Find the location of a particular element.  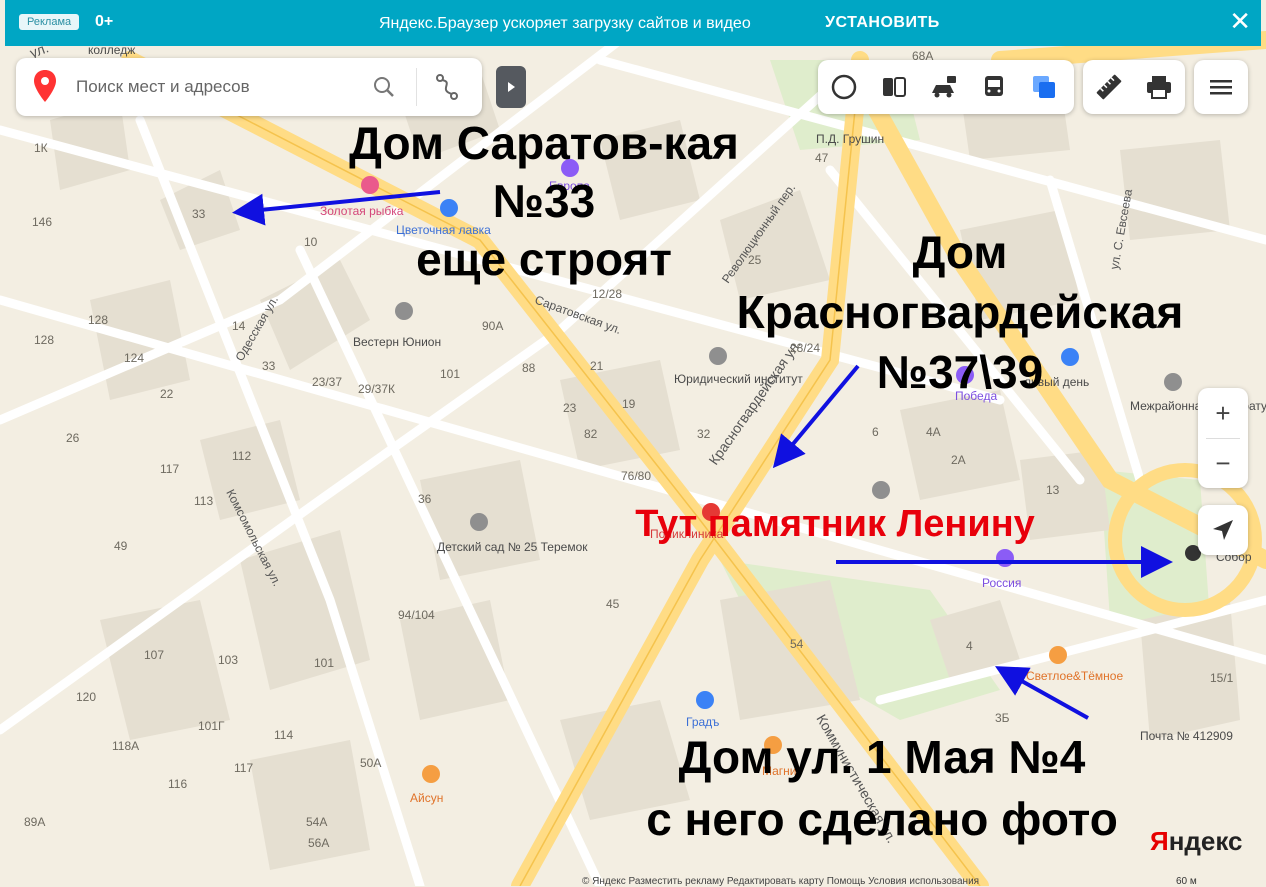

annotation-line: Дом ул. 1 Мая №4 is located at coordinates (882, 757).